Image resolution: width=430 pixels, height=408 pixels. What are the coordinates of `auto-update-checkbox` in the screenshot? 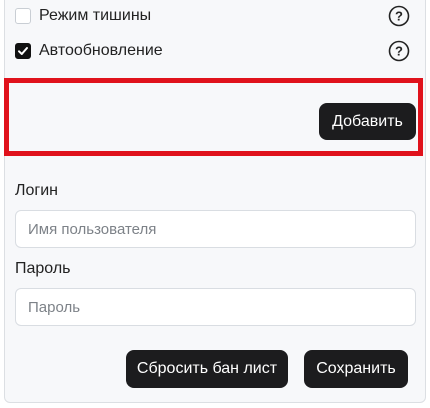 It's located at (23, 51).